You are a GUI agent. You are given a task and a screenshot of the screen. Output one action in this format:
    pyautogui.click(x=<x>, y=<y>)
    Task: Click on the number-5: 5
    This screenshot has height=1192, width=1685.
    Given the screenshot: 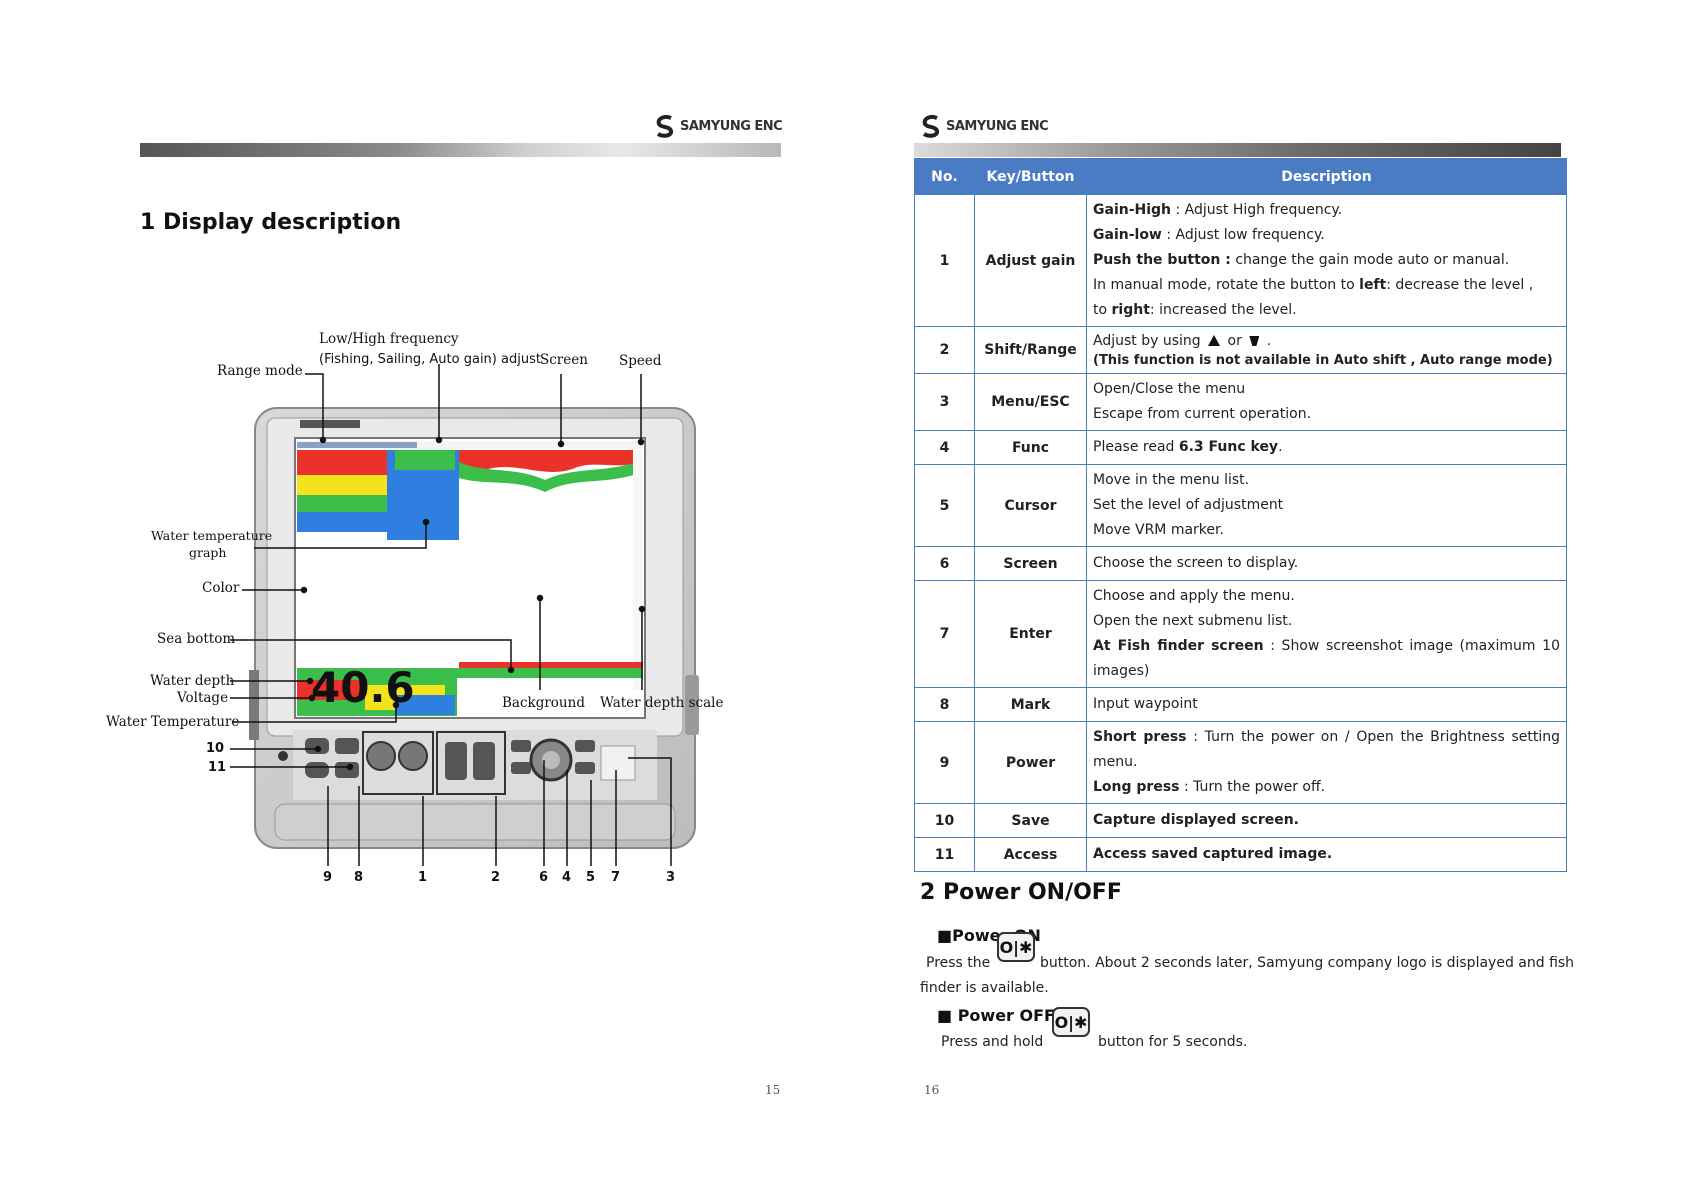 What is the action you would take?
    pyautogui.click(x=591, y=877)
    